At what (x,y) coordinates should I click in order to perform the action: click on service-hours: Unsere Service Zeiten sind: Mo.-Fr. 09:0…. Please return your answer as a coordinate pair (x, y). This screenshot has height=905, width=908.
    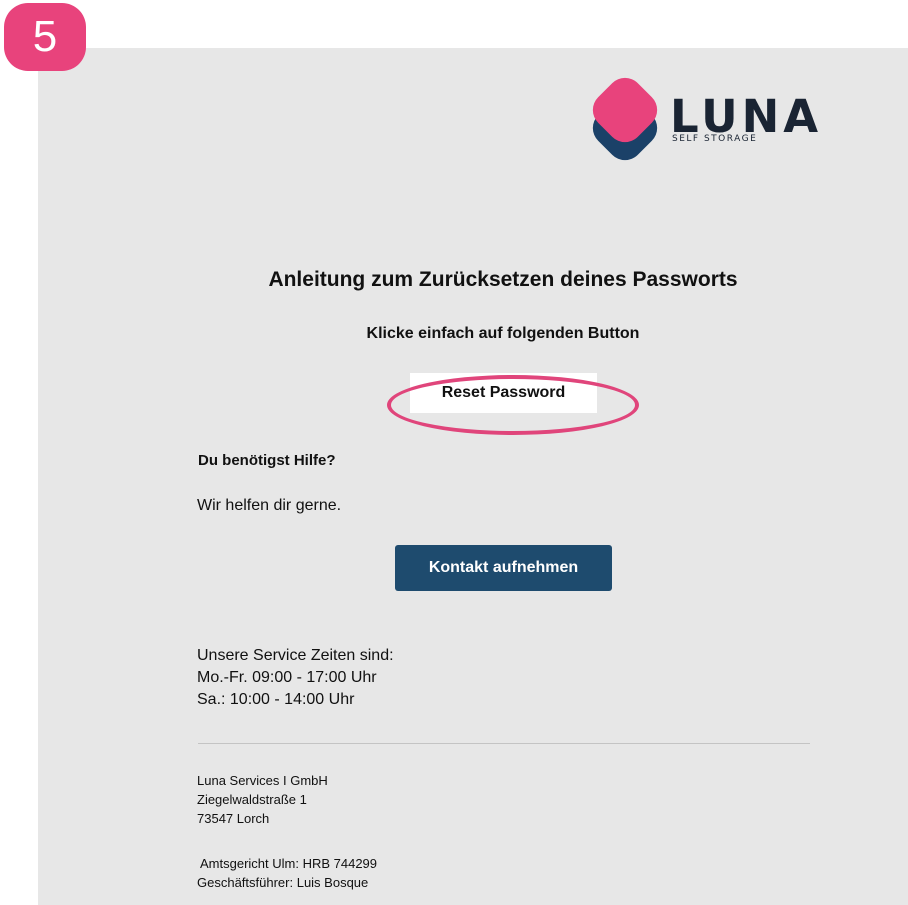
    Looking at the image, I should click on (295, 678).